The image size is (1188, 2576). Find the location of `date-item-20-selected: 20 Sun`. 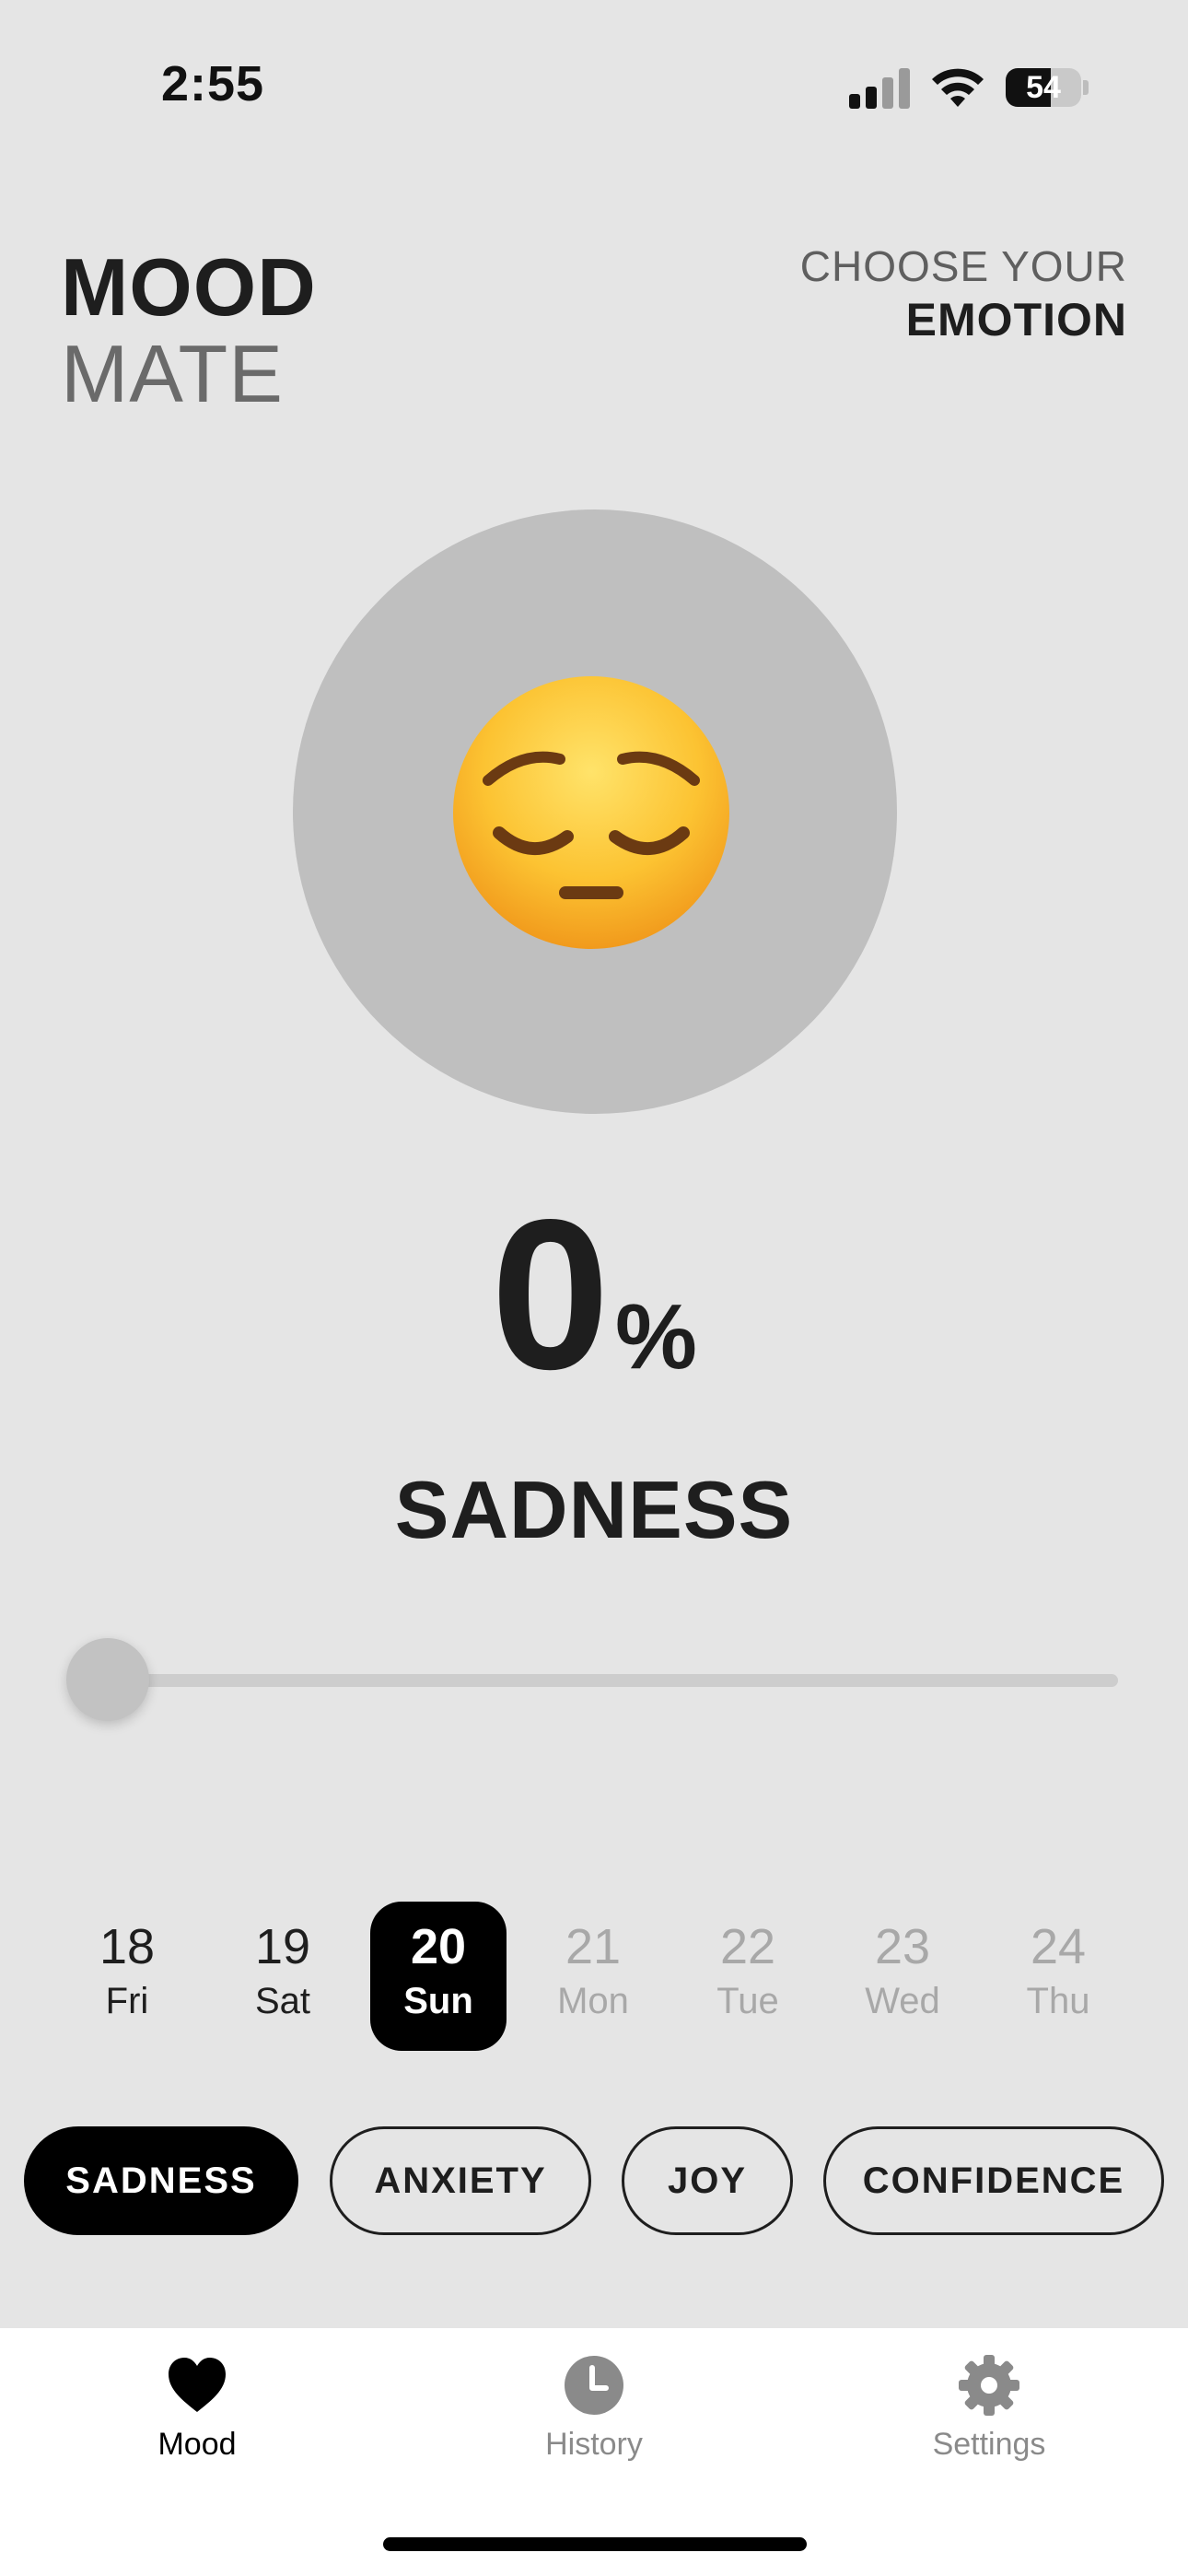

date-item-20-selected: 20 Sun is located at coordinates (438, 1977).